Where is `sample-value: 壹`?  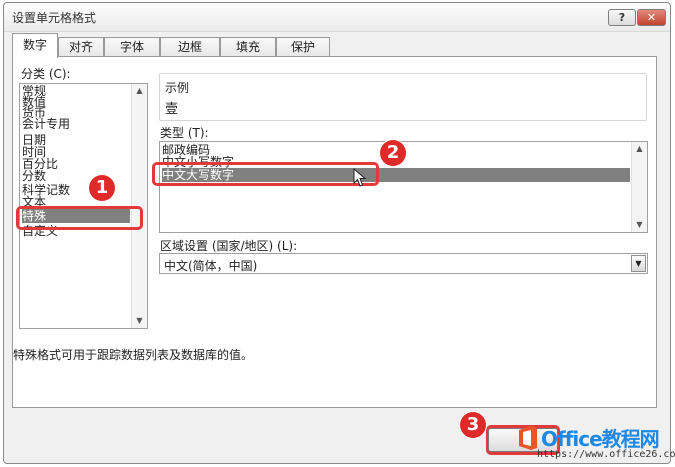
sample-value: 壹 is located at coordinates (172, 109).